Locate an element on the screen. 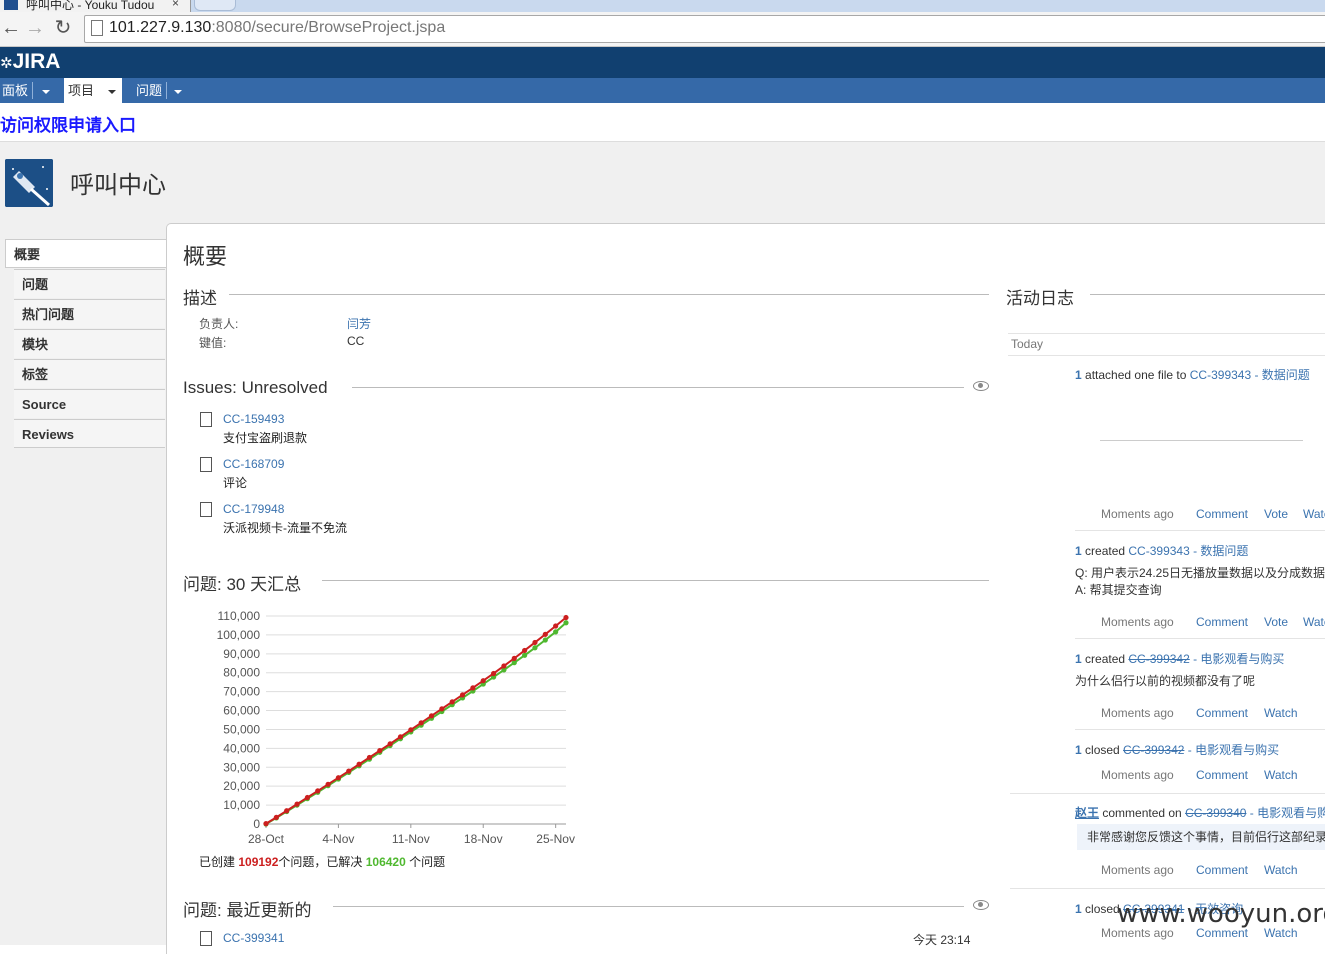  project-title: 呼叫中心 is located at coordinates (118, 185).